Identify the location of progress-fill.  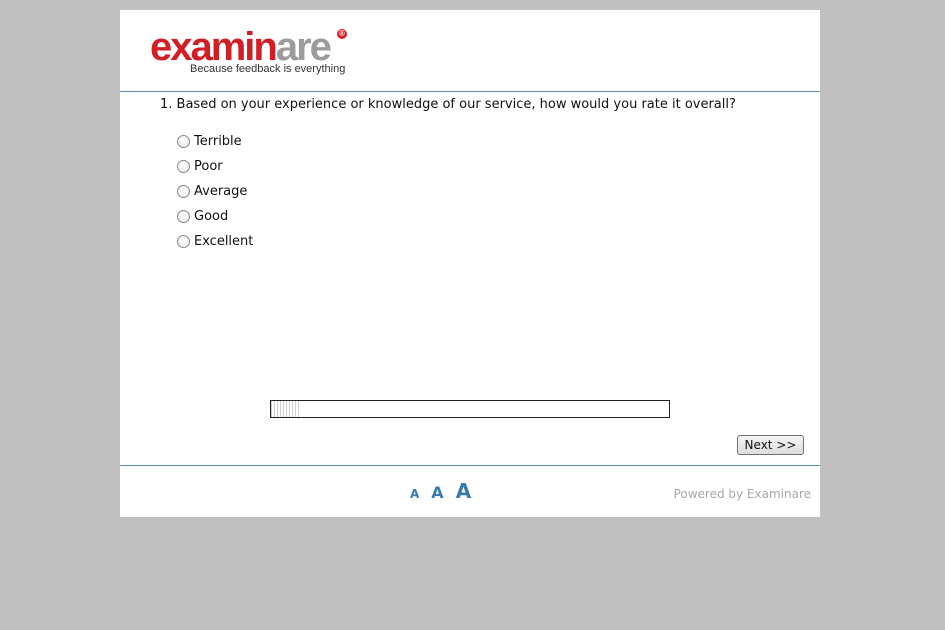
(285, 409).